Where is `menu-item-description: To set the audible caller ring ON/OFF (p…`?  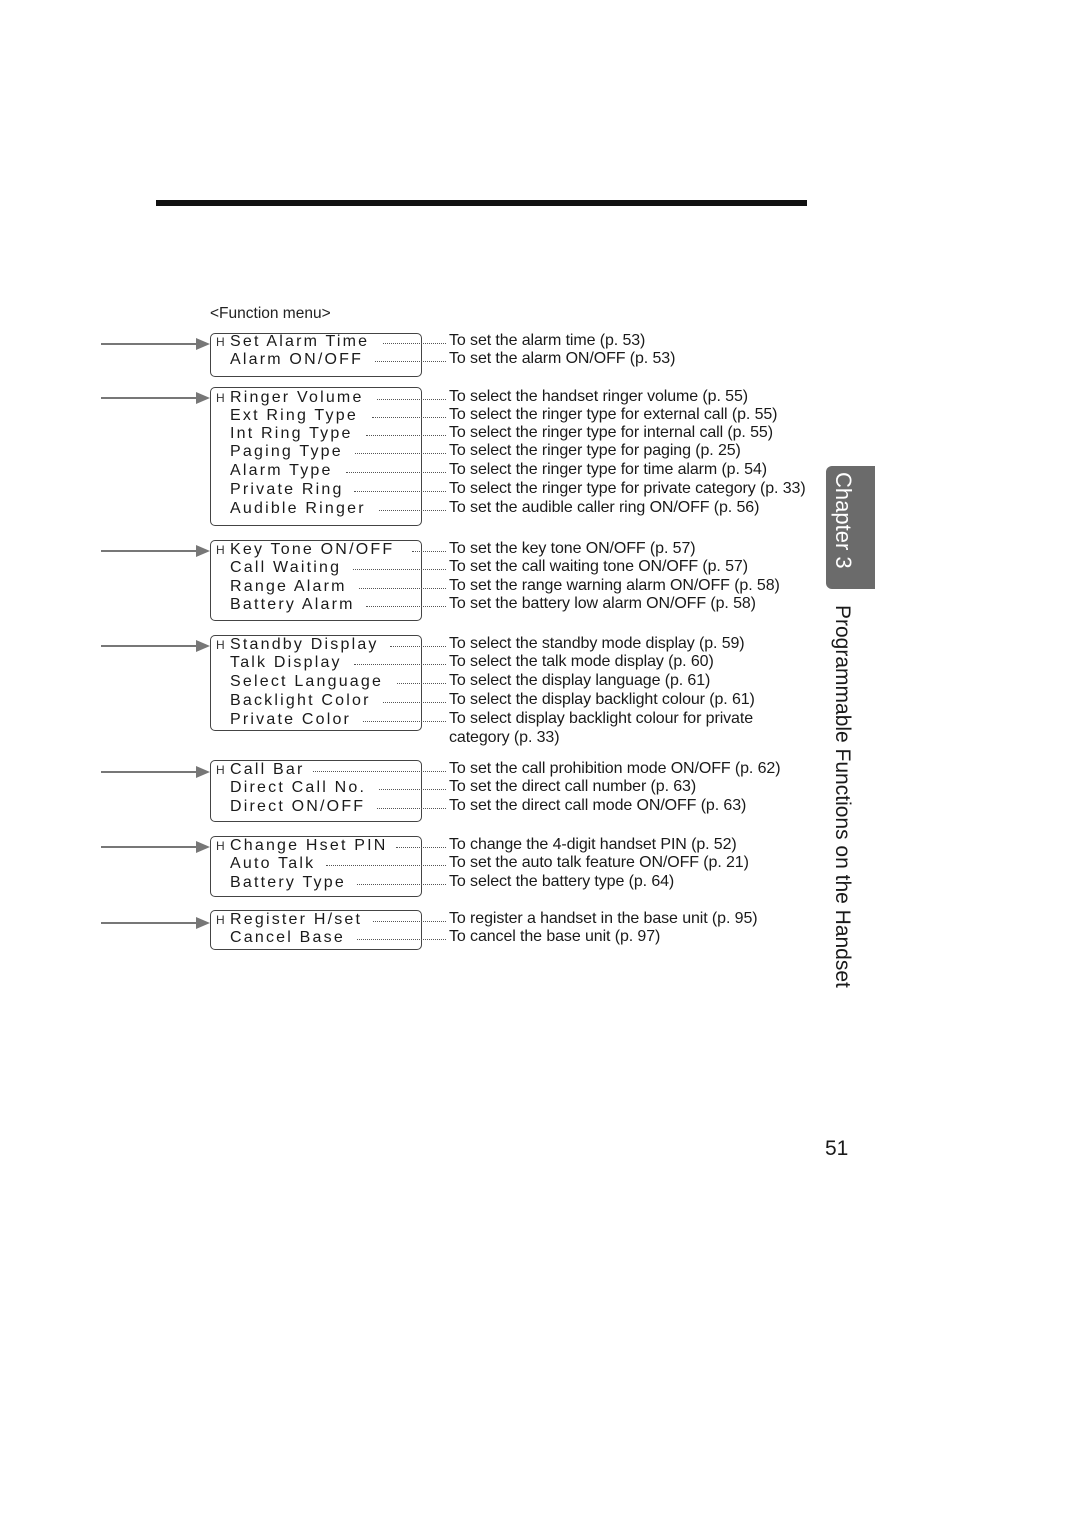 menu-item-description: To set the audible caller ring ON/OFF (p… is located at coordinates (604, 507).